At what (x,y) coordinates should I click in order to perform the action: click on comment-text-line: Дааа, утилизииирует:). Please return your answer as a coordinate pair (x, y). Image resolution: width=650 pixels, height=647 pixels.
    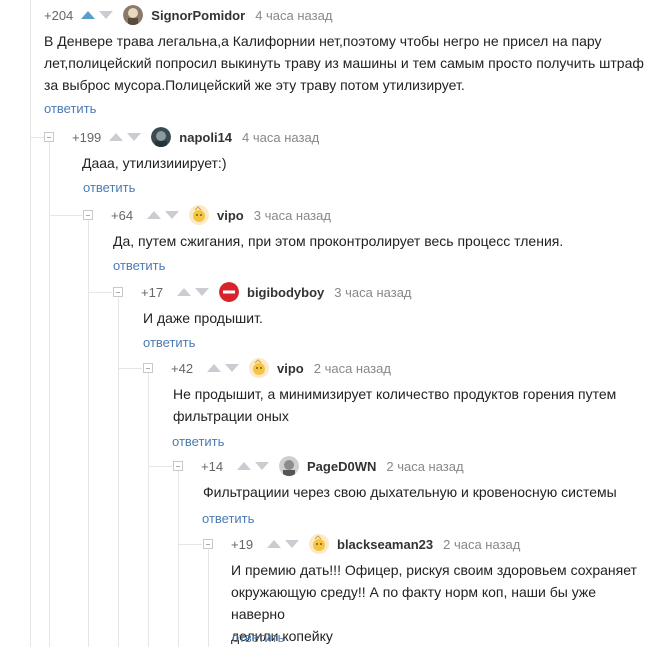
    Looking at the image, I should click on (154, 163).